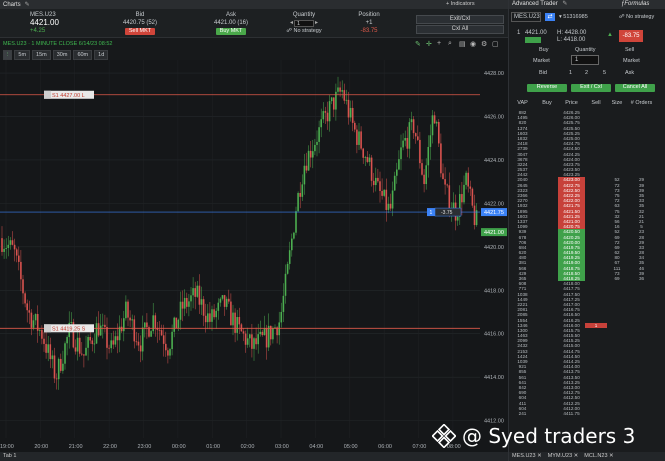  Describe the element at coordinates (596, 103) in the screenshot. I see `col-sell: Sell` at that location.